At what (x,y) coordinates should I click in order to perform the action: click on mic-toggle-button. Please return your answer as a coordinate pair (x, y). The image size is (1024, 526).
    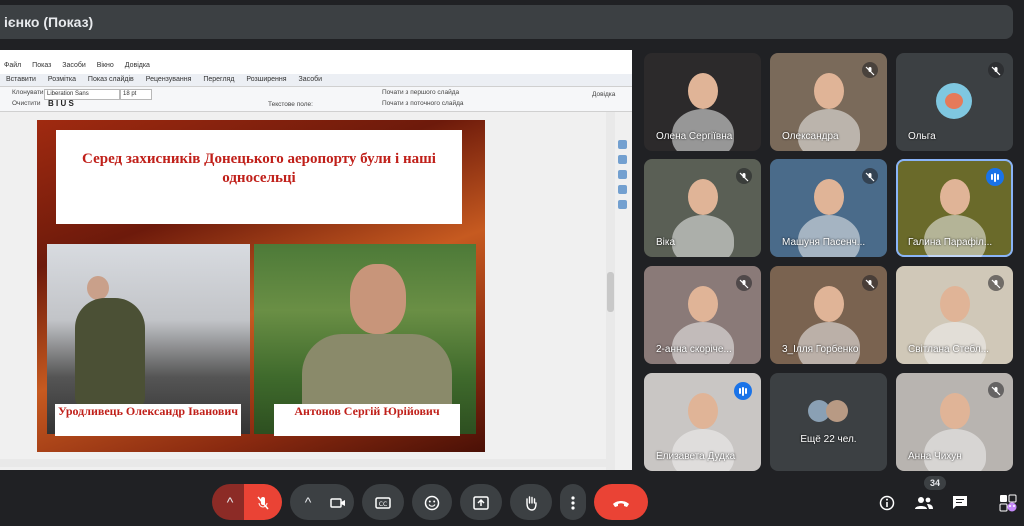
    Looking at the image, I should click on (263, 502).